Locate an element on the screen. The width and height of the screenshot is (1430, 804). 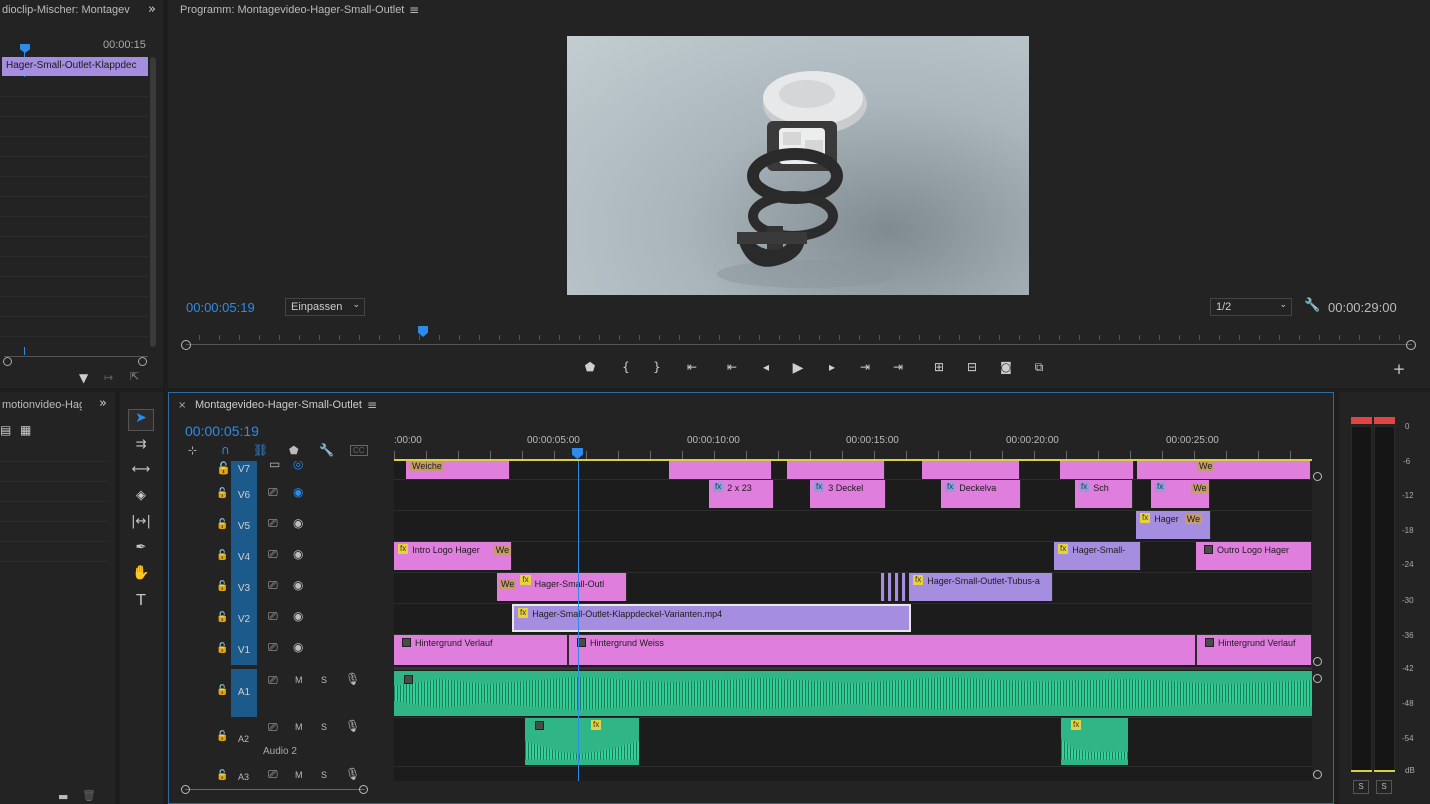
timeline-clip: Outro Logo Hager is located at coordinates (1254, 556).